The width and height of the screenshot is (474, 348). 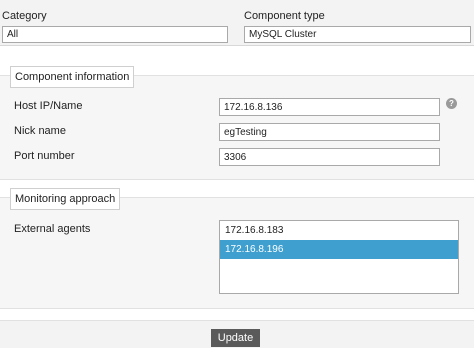 I want to click on nick-label: Nick name, so click(x=40, y=131).